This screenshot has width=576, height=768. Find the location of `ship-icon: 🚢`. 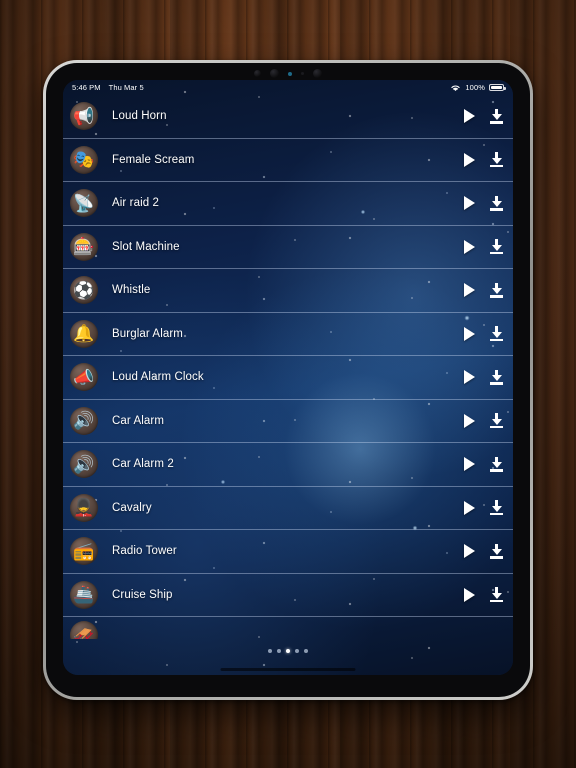

ship-icon: 🚢 is located at coordinates (84, 594).